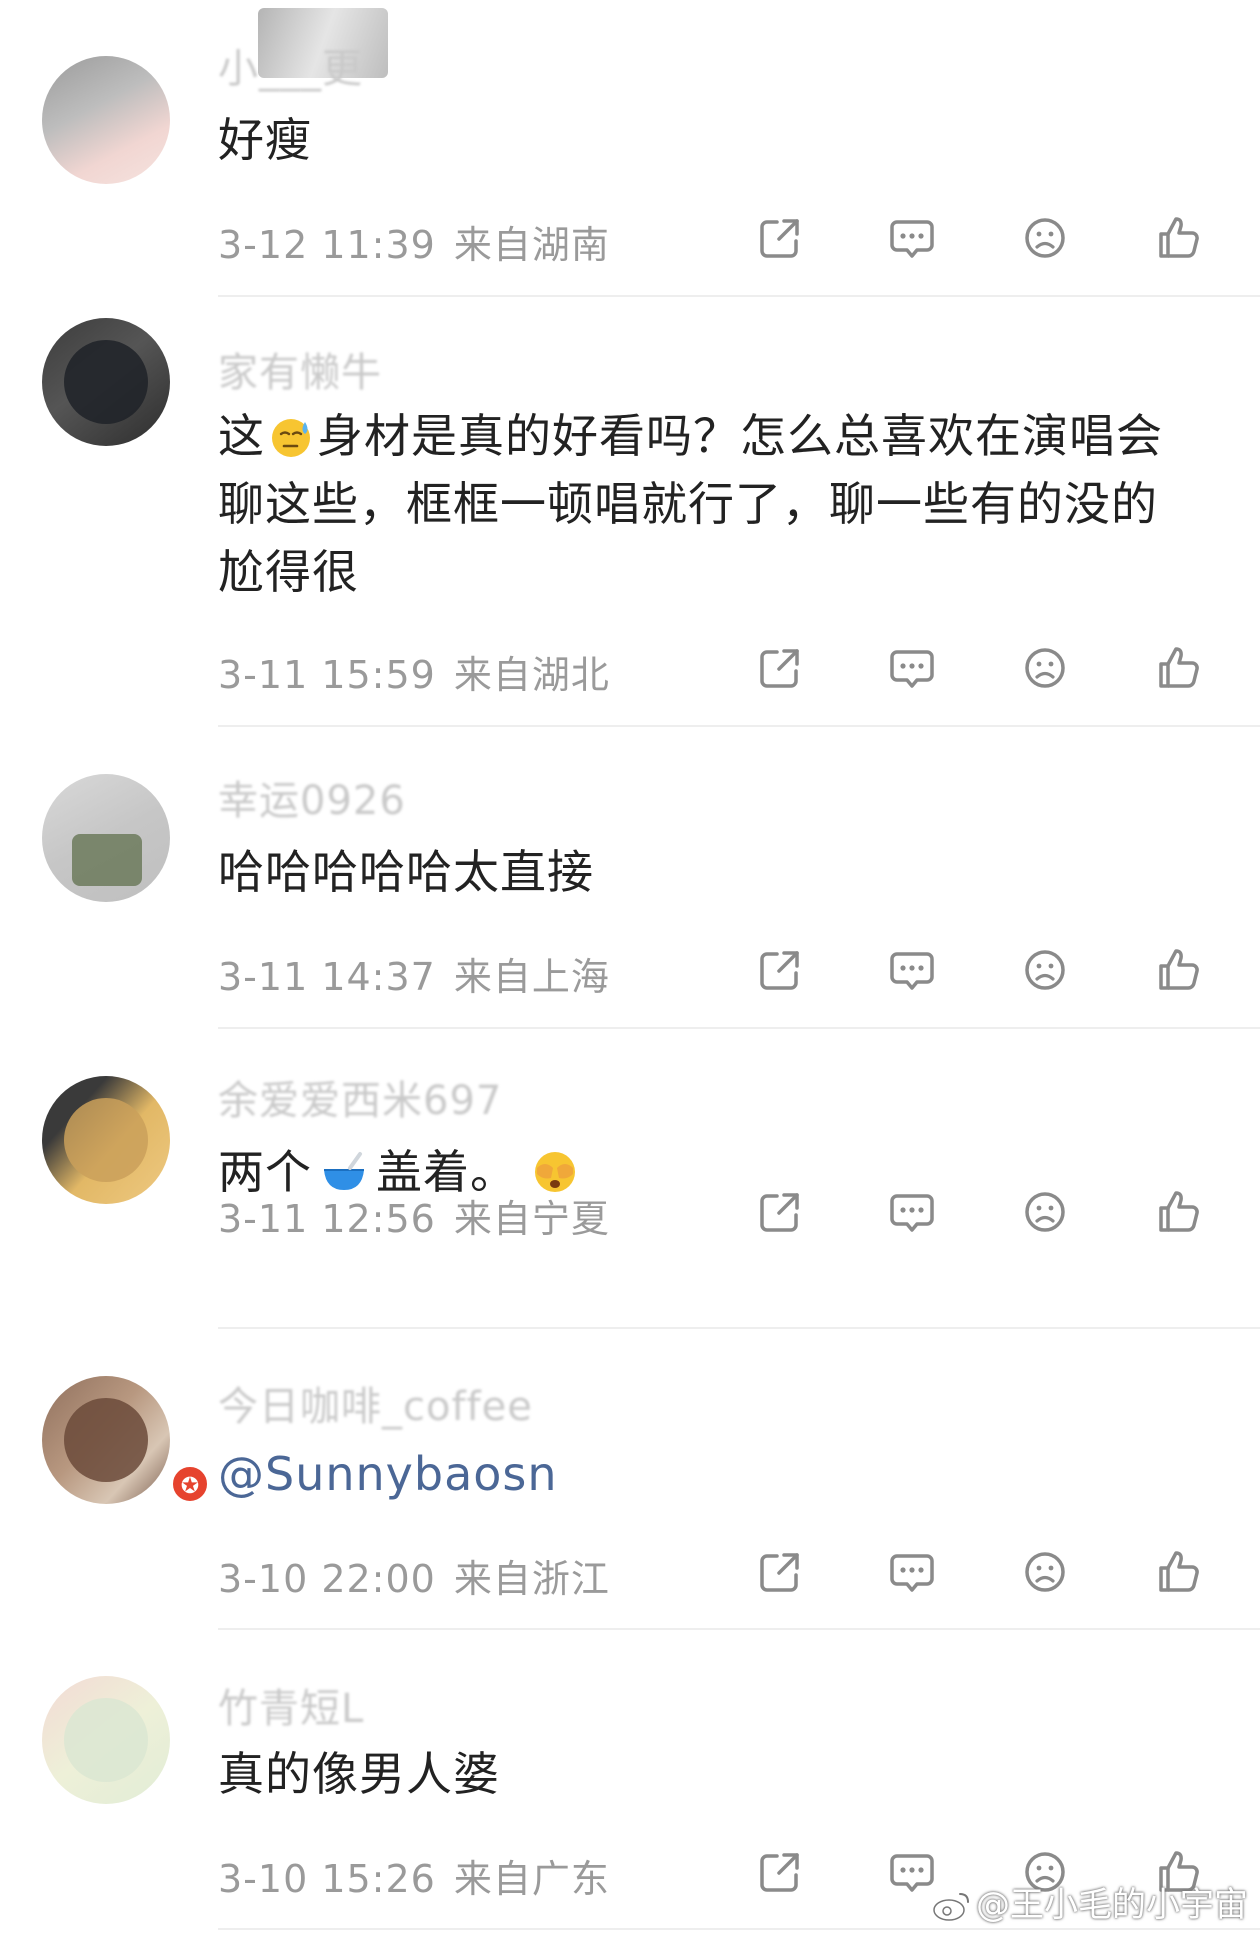 The width and height of the screenshot is (1260, 1944). I want to click on comment-text: 哈哈哈哈哈太直接, so click(406, 872).